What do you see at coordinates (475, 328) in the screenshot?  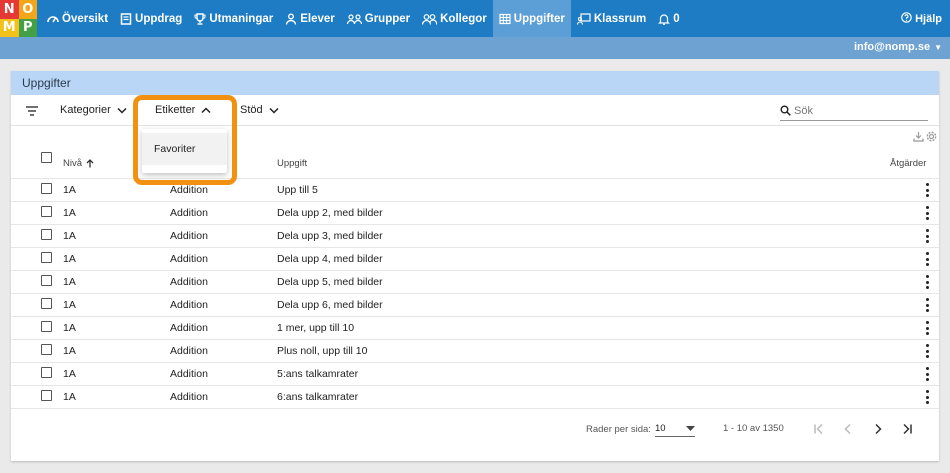 I see `table-row: 1A Addition 1 mer, upp till 10` at bounding box center [475, 328].